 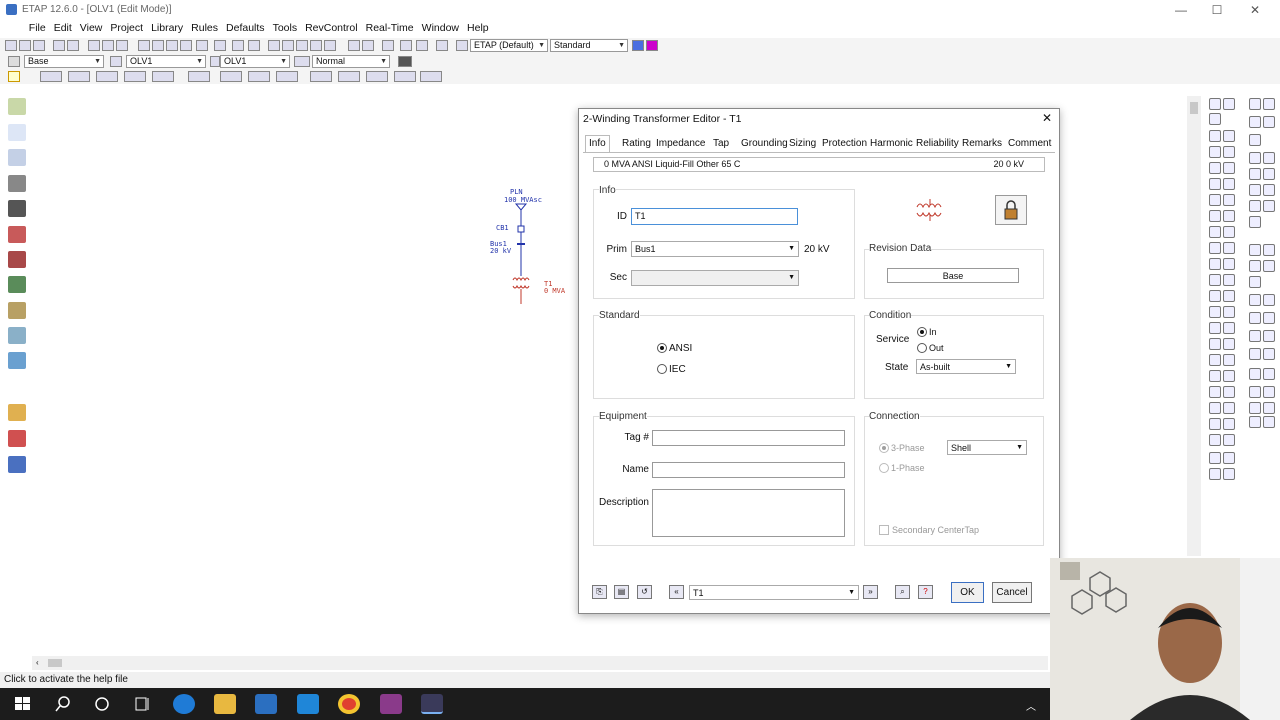 I want to click on tab-protection: Protection, so click(x=844, y=143).